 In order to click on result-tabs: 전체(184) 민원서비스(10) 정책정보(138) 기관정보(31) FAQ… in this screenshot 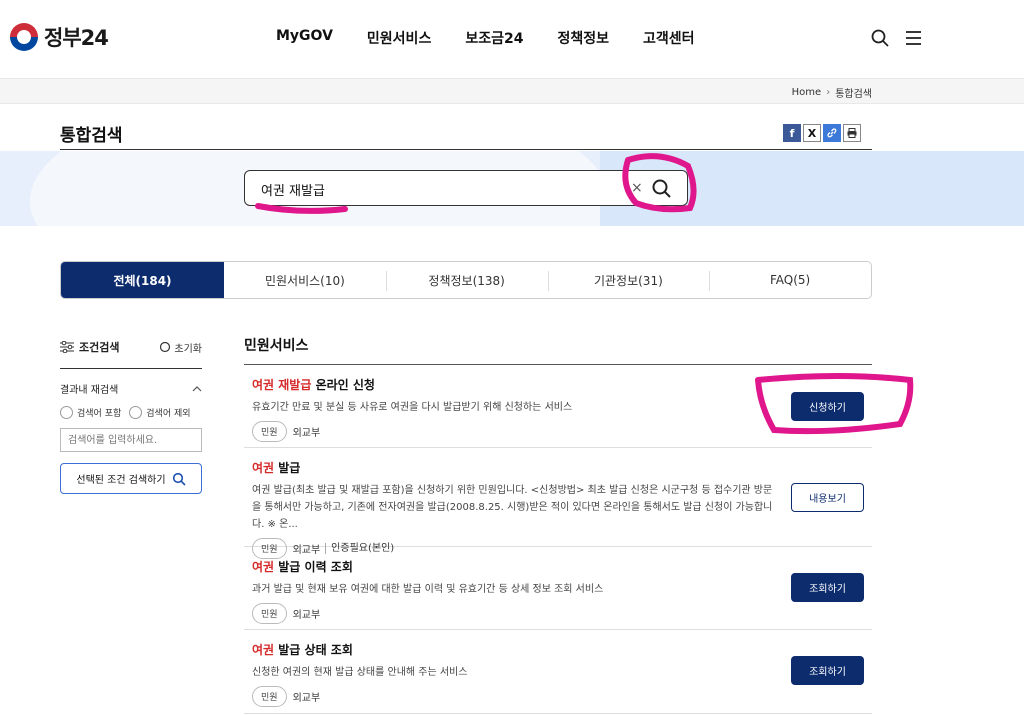, I will do `click(466, 280)`.